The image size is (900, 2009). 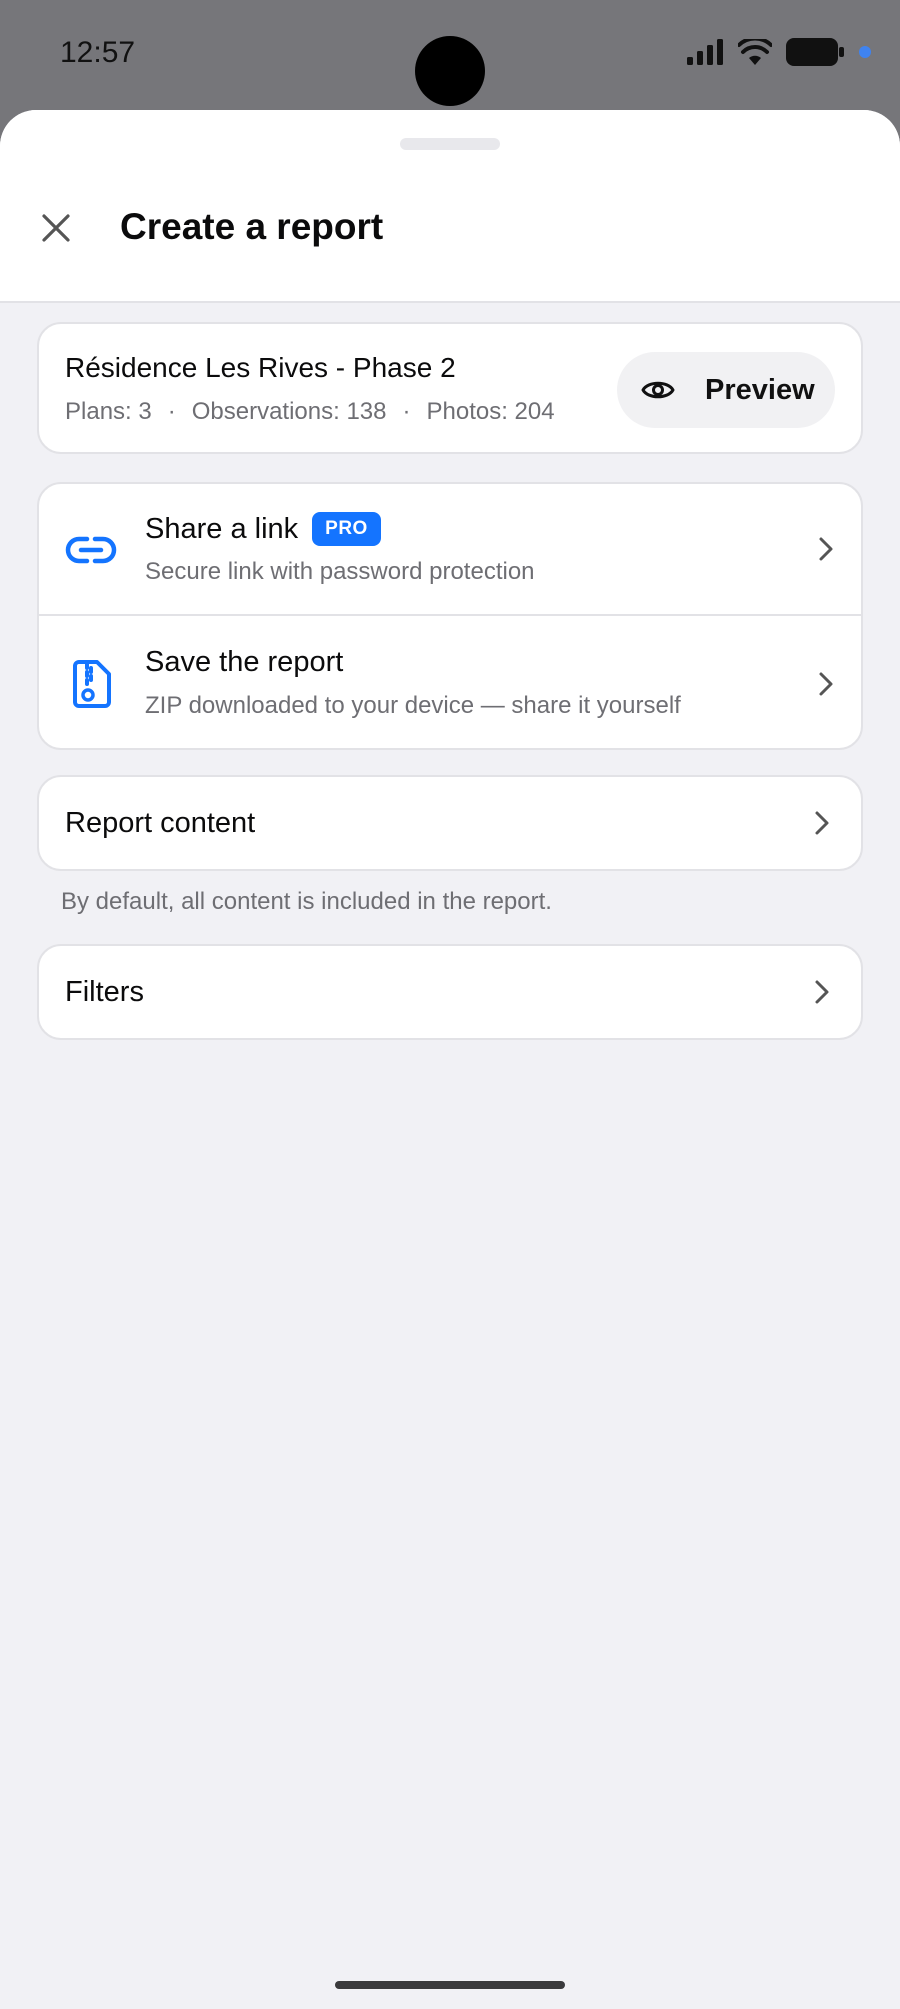 What do you see at coordinates (289, 411) in the screenshot?
I see `stat-observations: Observations: 138` at bounding box center [289, 411].